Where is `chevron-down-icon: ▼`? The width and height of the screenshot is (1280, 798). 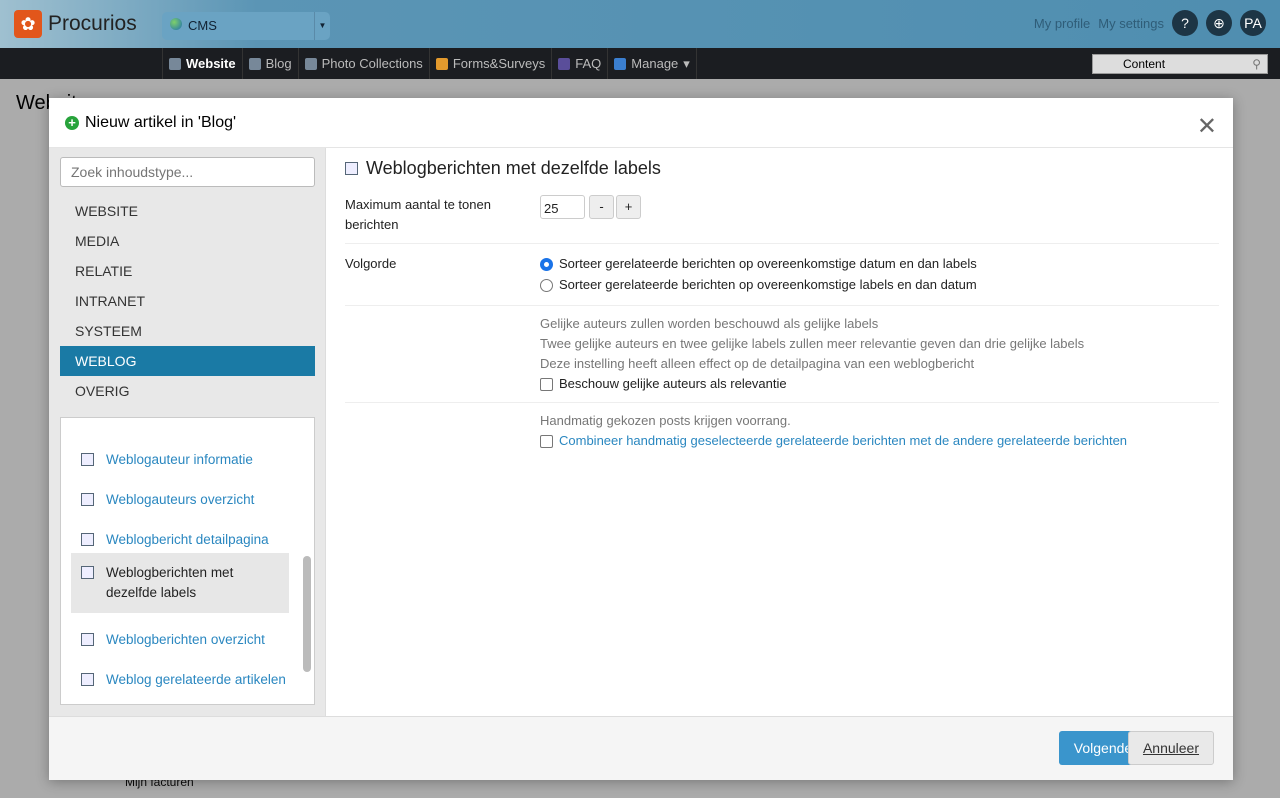 chevron-down-icon: ▼ is located at coordinates (322, 26).